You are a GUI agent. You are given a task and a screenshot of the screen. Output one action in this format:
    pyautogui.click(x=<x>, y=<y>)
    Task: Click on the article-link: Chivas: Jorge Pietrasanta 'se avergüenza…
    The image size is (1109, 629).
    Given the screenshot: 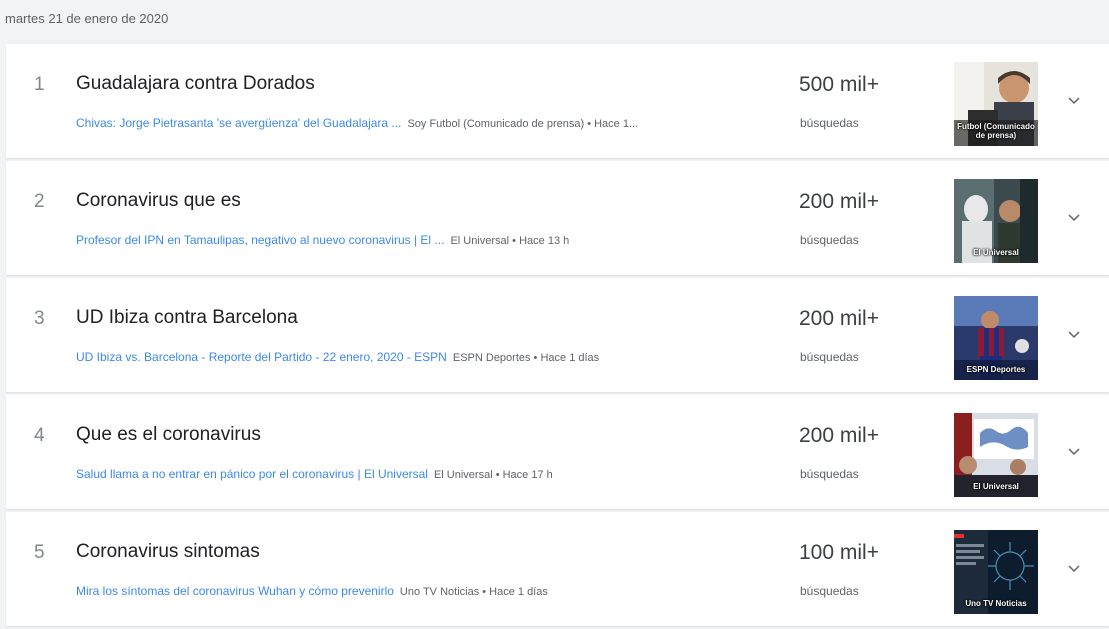 What is the action you would take?
    pyautogui.click(x=238, y=123)
    